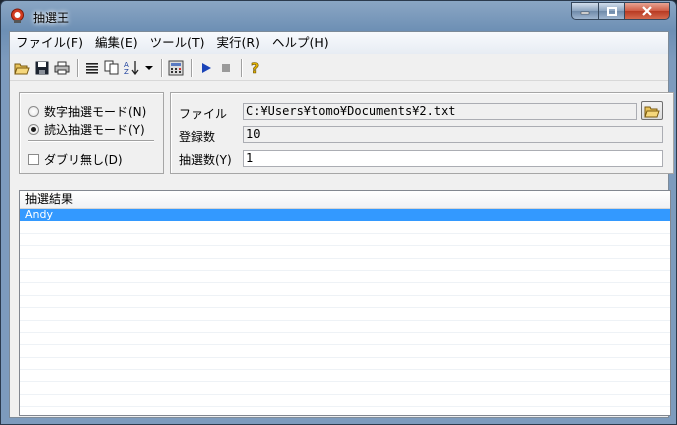 Image resolution: width=677 pixels, height=425 pixels. I want to click on save-icon, so click(42, 67).